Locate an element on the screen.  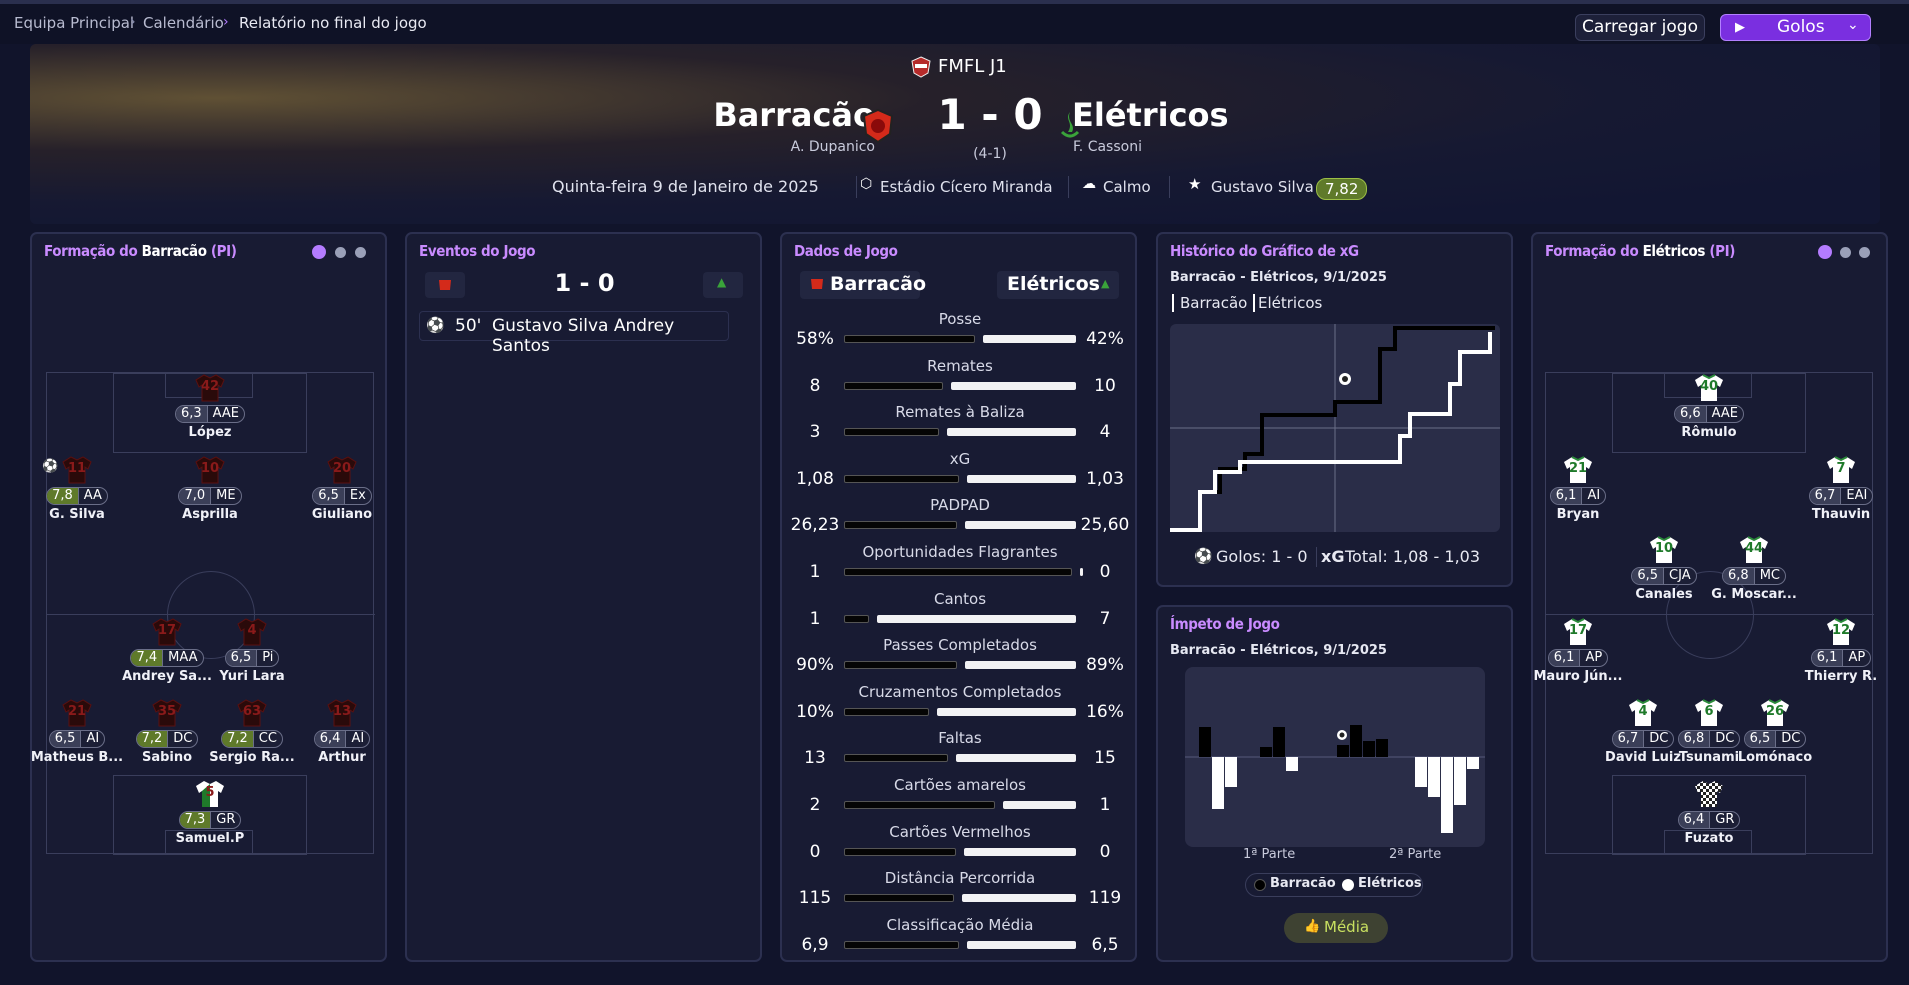
stat-away-value: 89% is located at coordinates (1105, 665).